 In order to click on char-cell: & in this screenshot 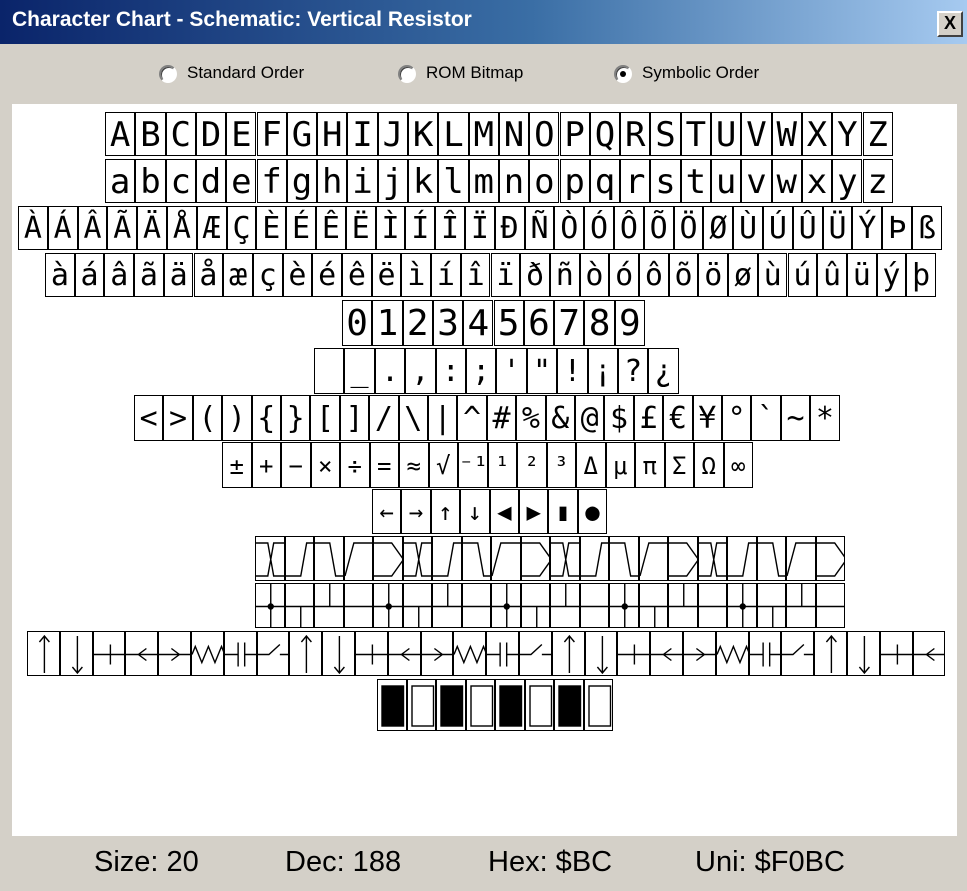, I will do `click(560, 418)`.